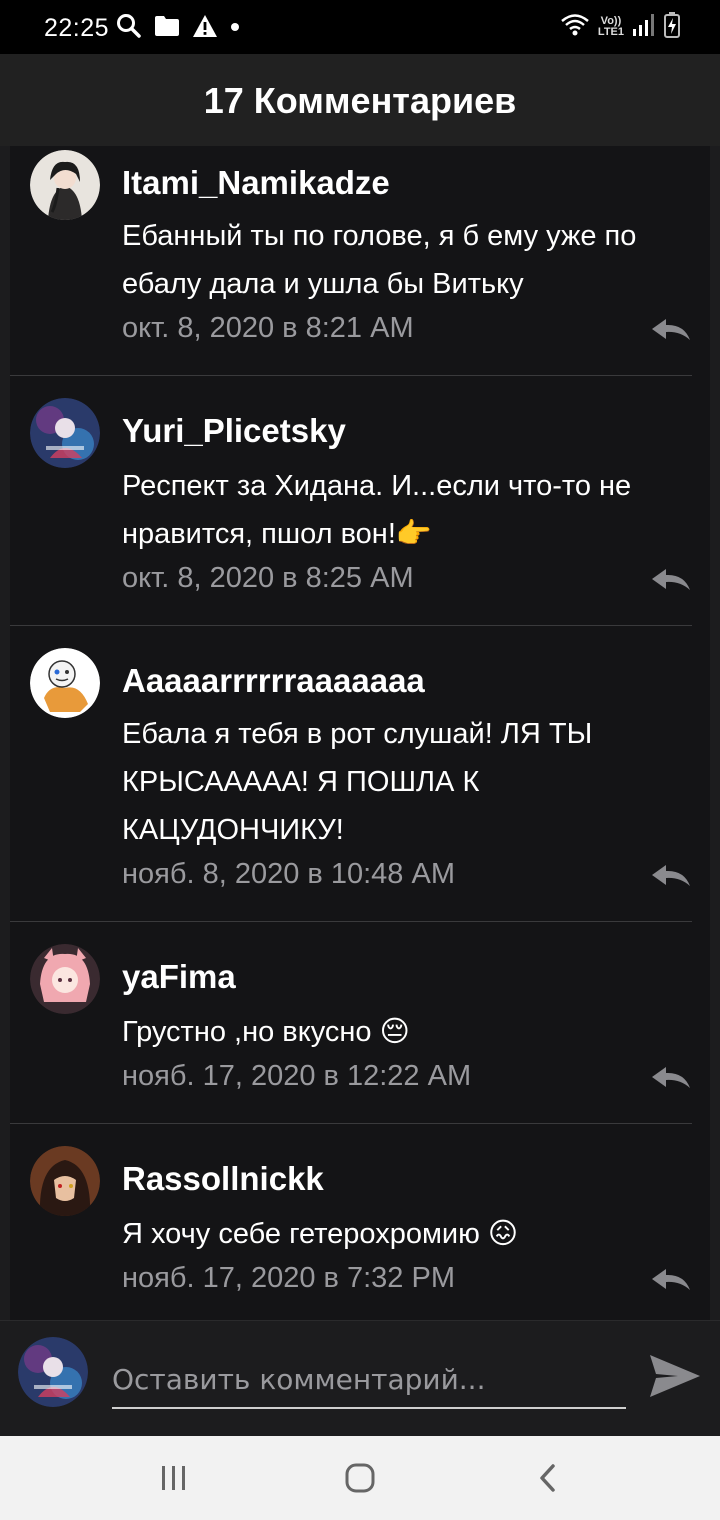 This screenshot has width=720, height=1520. Describe the element at coordinates (288, 1278) in the screenshot. I see `comment-timestamp: нояб. 17, 2020 в 7:32 PM` at that location.